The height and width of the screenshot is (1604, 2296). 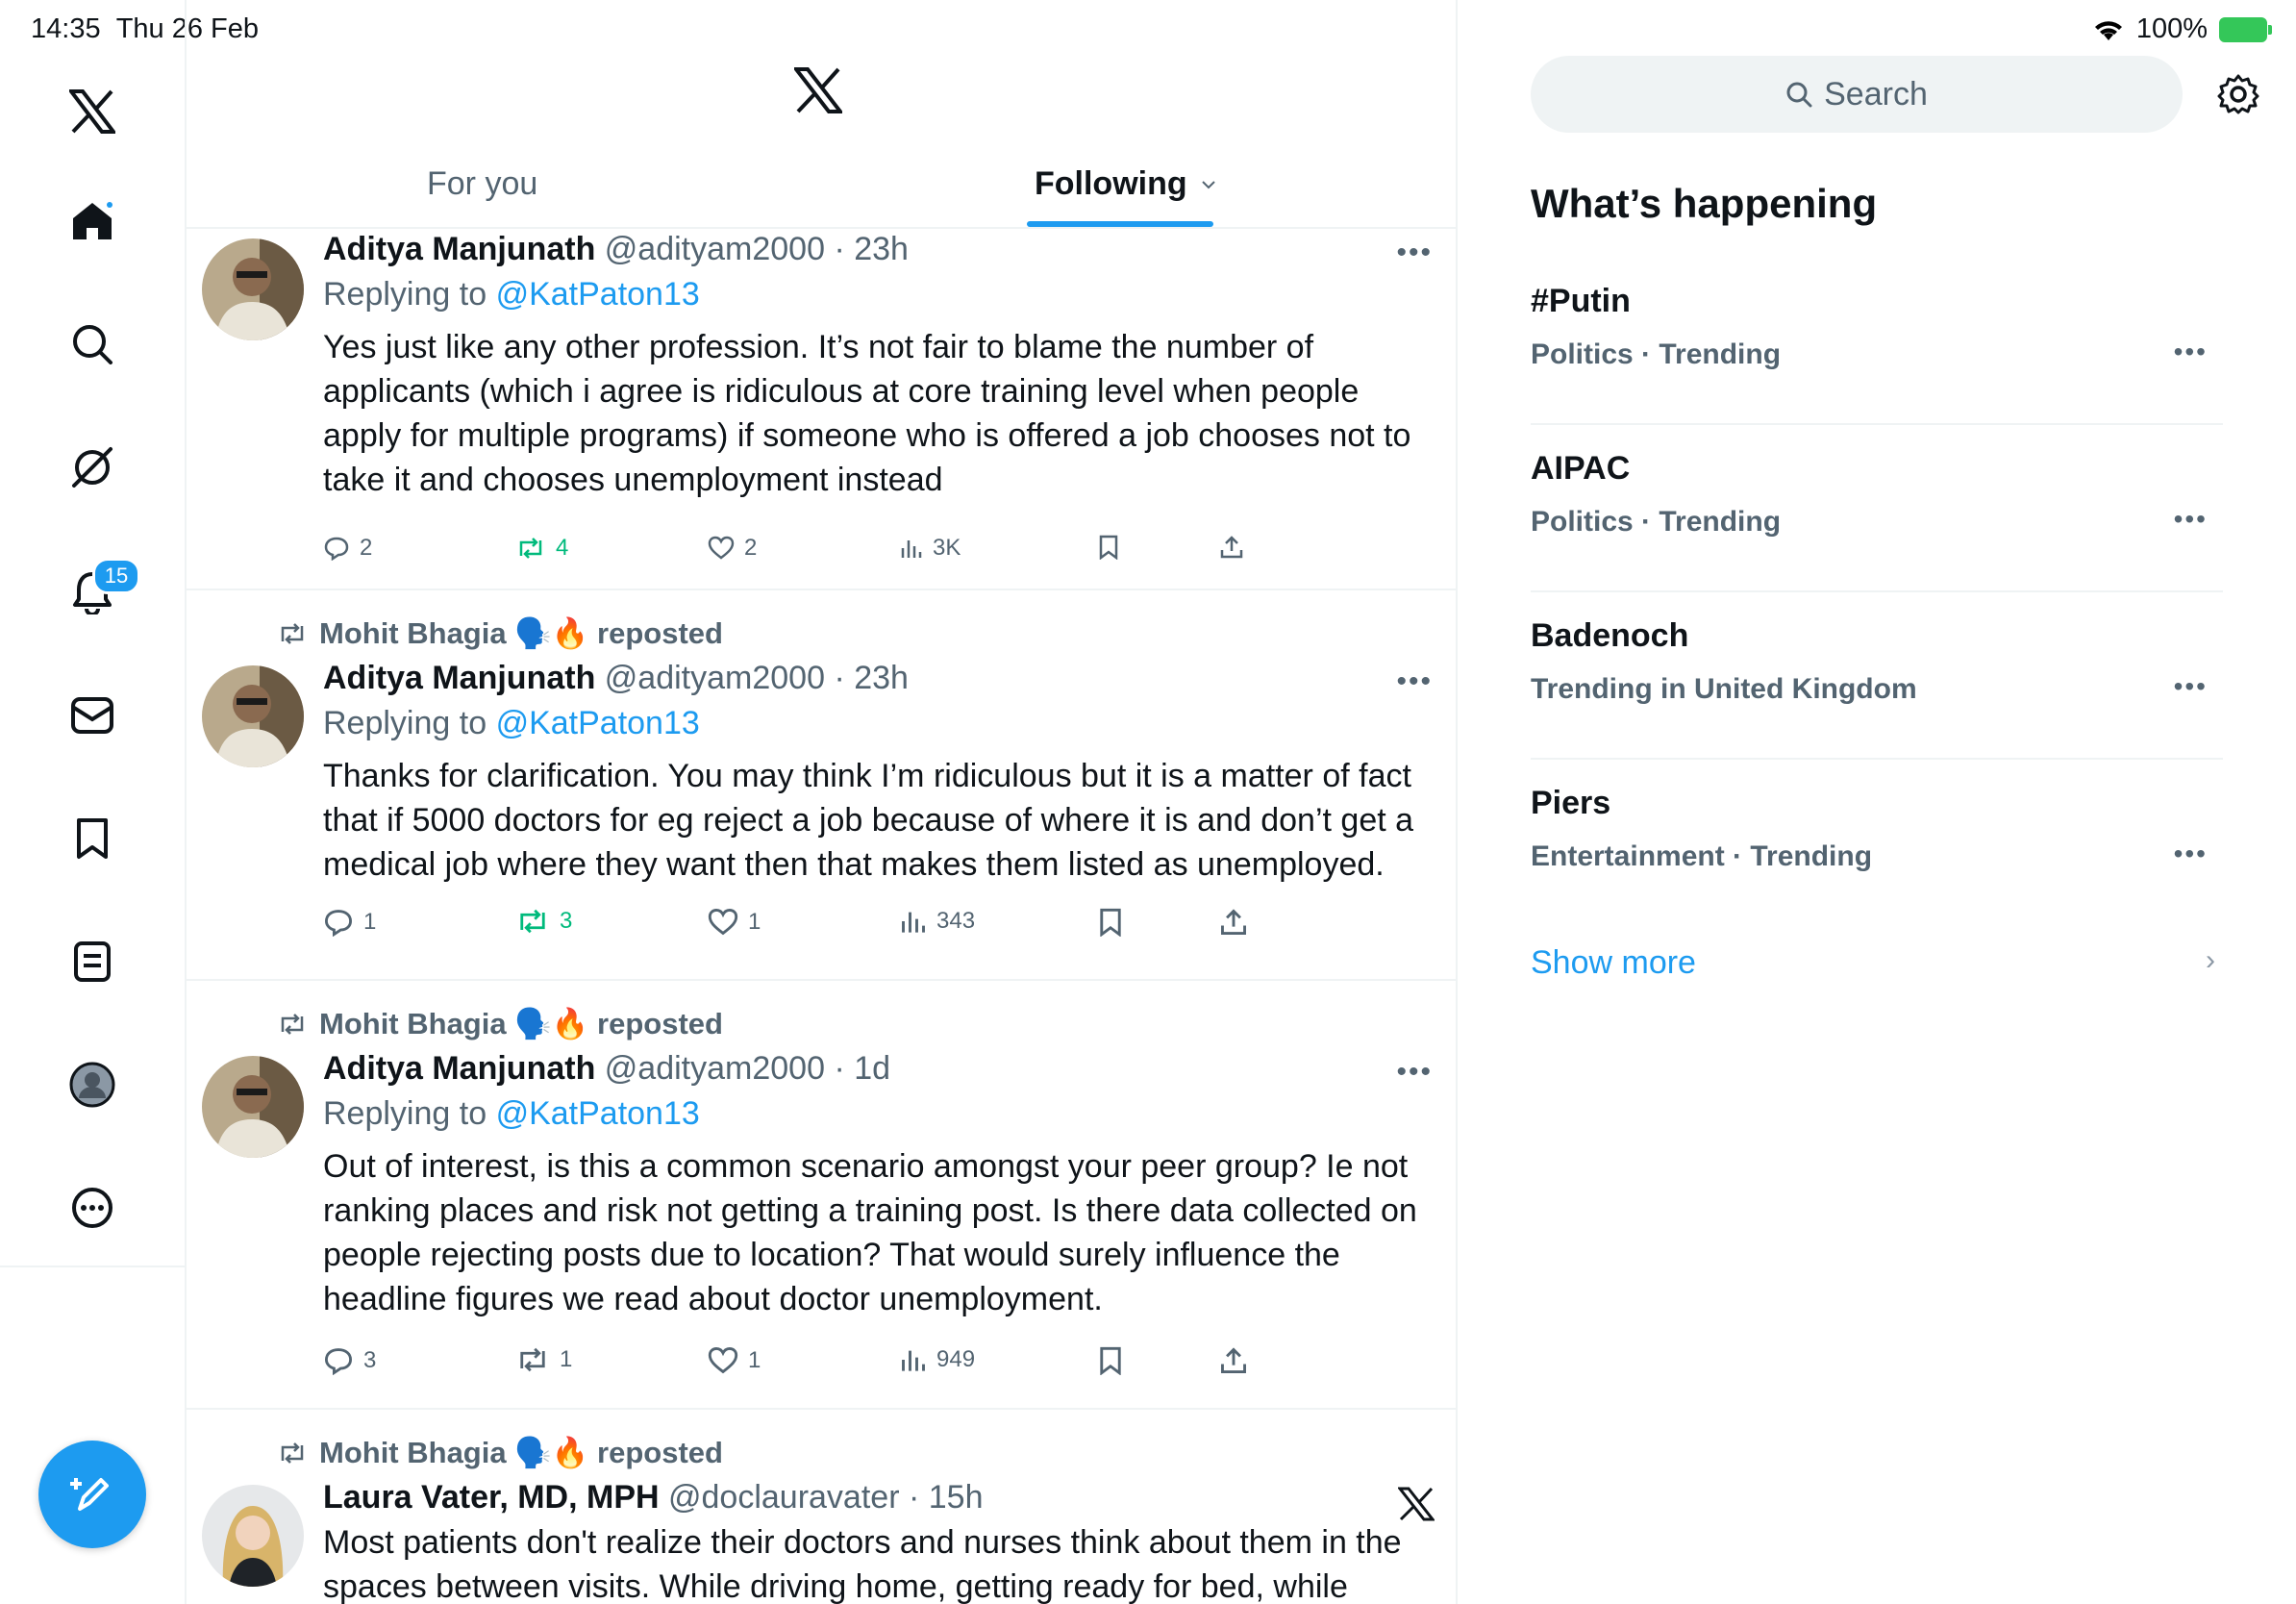 What do you see at coordinates (1610, 635) in the screenshot?
I see `trend-title: Badenoch` at bounding box center [1610, 635].